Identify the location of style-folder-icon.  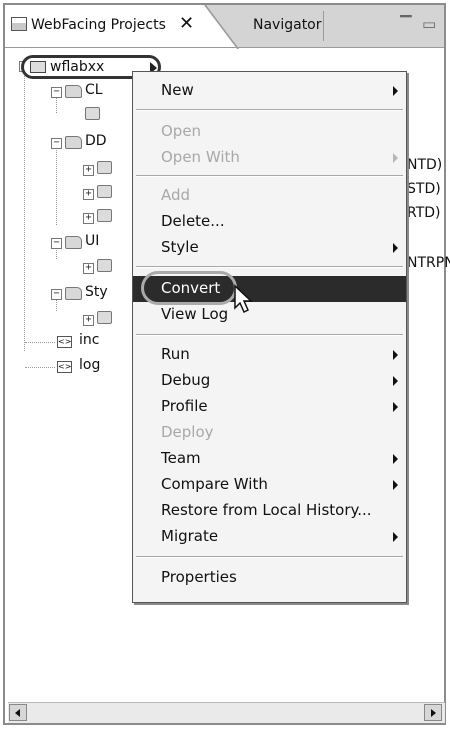
(73, 293).